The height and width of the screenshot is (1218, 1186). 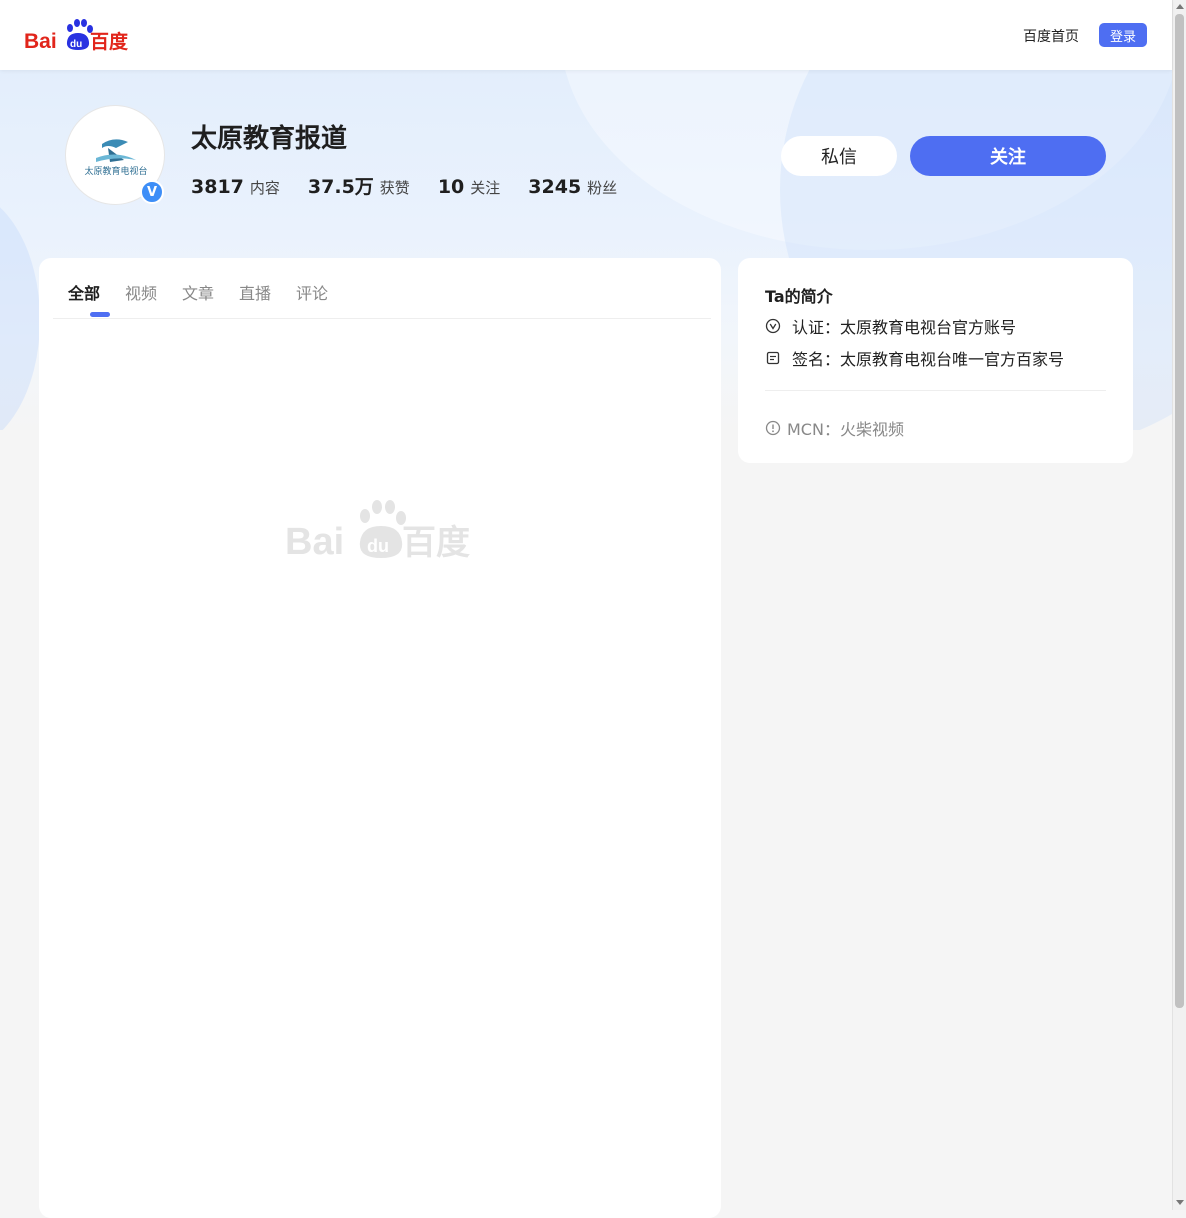 I want to click on tab-all: 全部, so click(x=84, y=292).